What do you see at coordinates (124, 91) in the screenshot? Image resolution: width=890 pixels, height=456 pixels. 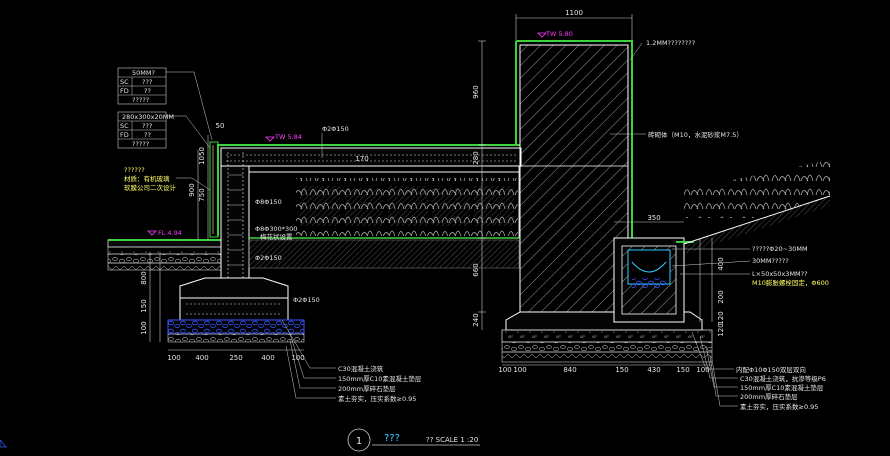 I see `callout-a-r2k: FD` at bounding box center [124, 91].